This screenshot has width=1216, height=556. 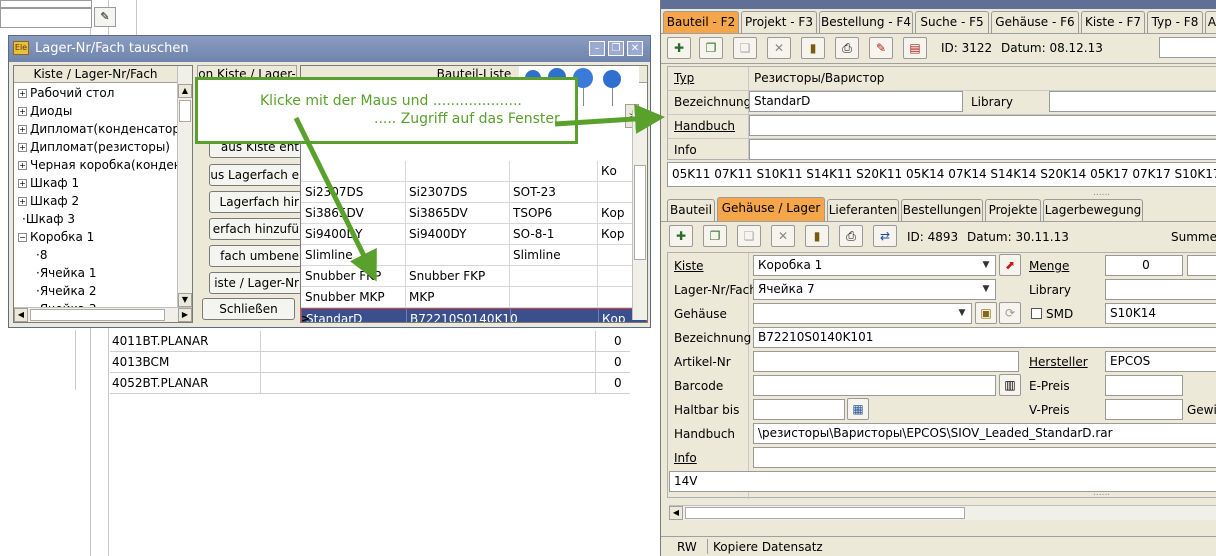 I want to click on annotation-arrows, so click(x=479, y=192).